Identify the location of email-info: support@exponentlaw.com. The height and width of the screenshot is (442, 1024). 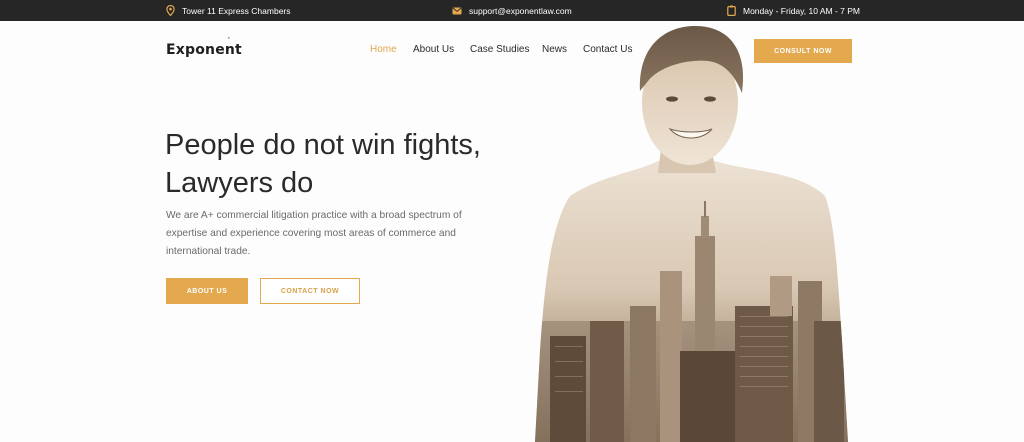
(512, 10).